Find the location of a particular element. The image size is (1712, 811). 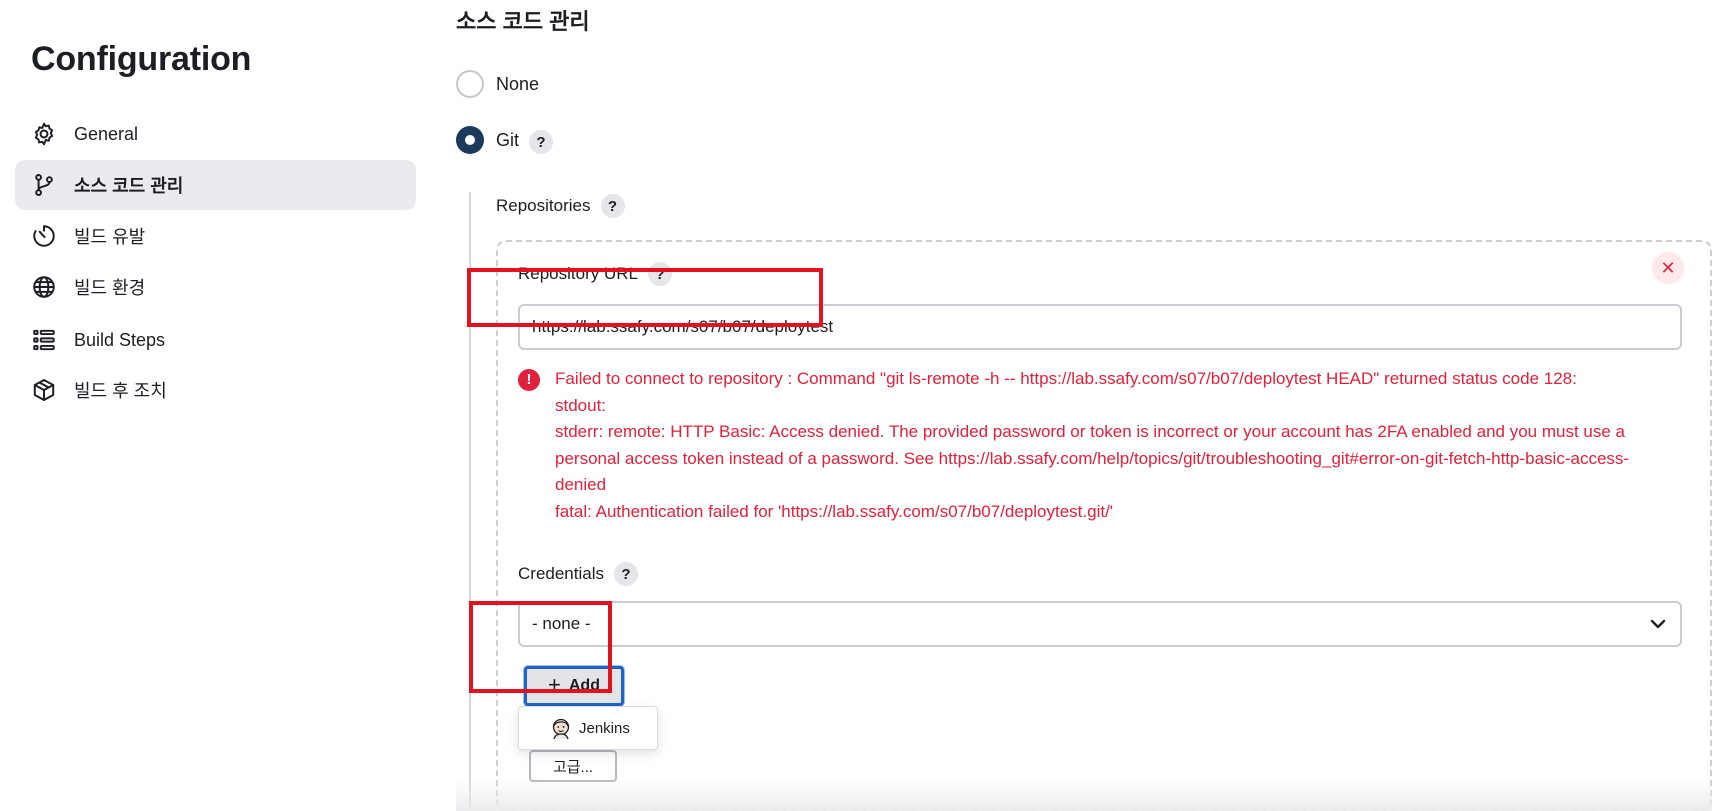

timer-icon is located at coordinates (44, 236).